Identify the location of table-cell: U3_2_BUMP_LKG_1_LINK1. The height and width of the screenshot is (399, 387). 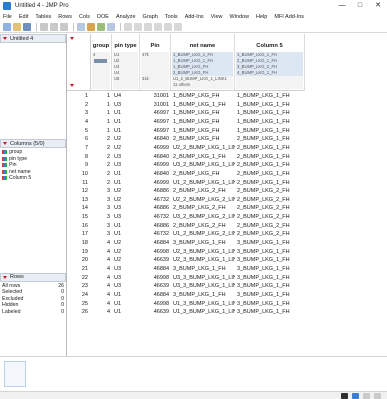
(204, 165).